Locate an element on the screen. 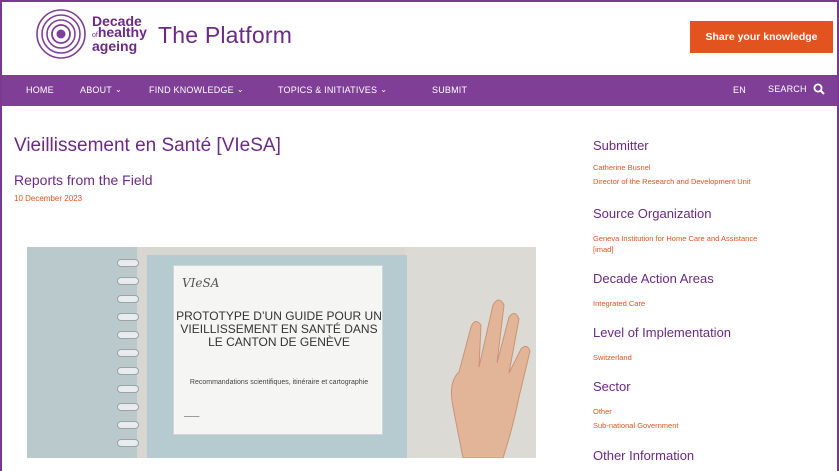 The width and height of the screenshot is (839, 471). image-author-scribble: ▁▁▁▁▁ is located at coordinates (192, 414).